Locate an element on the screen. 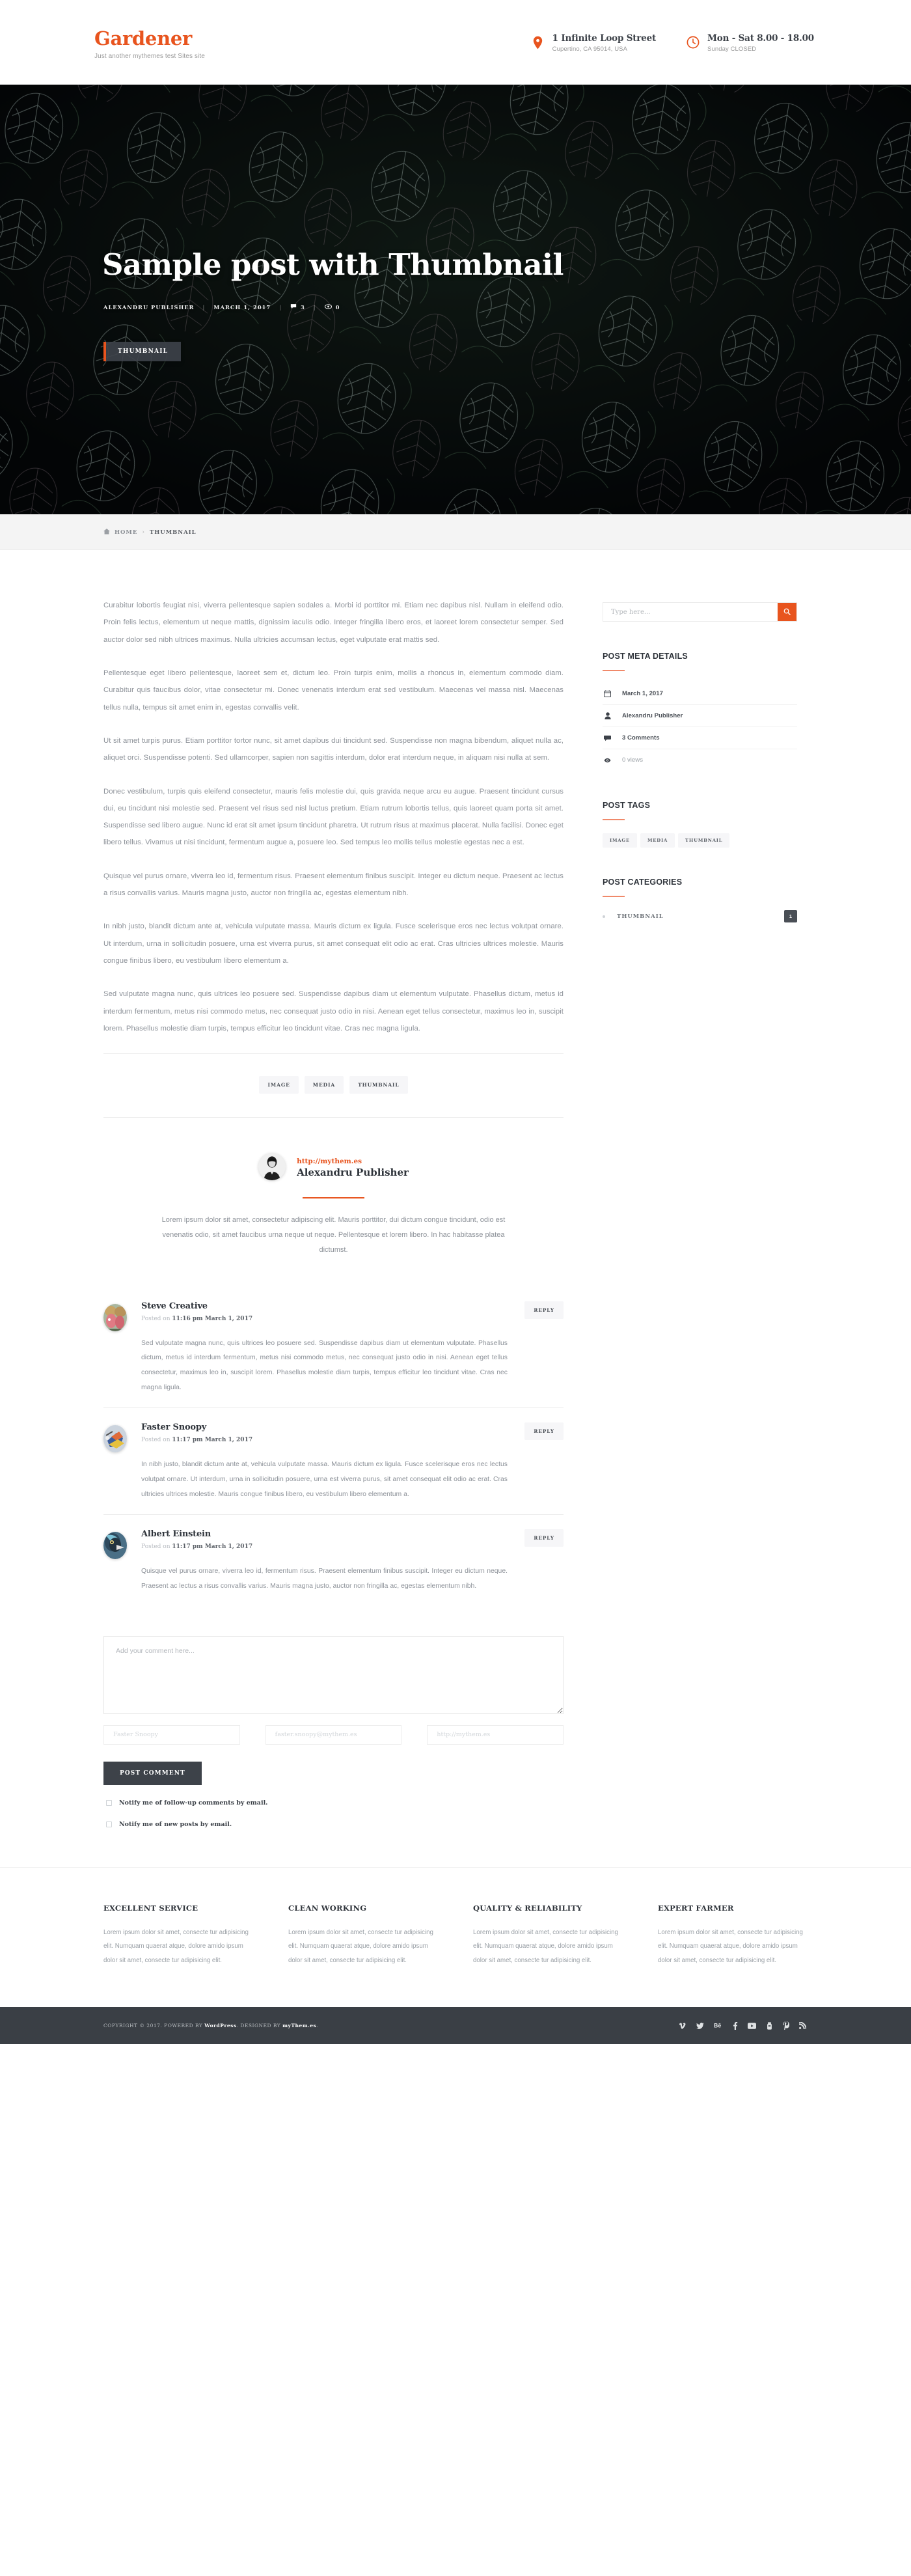 This screenshot has width=911, height=2576. post-tag-list: IMAGE MEDIA THUMBNAIL is located at coordinates (333, 1085).